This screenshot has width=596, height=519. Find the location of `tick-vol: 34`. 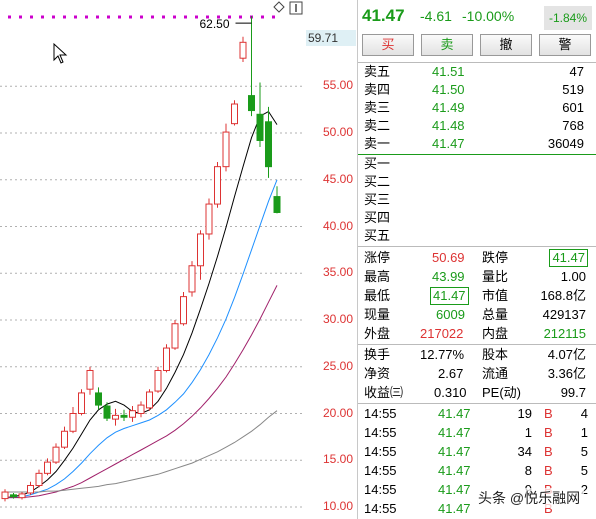

tick-vol: 34 is located at coordinates (524, 451).